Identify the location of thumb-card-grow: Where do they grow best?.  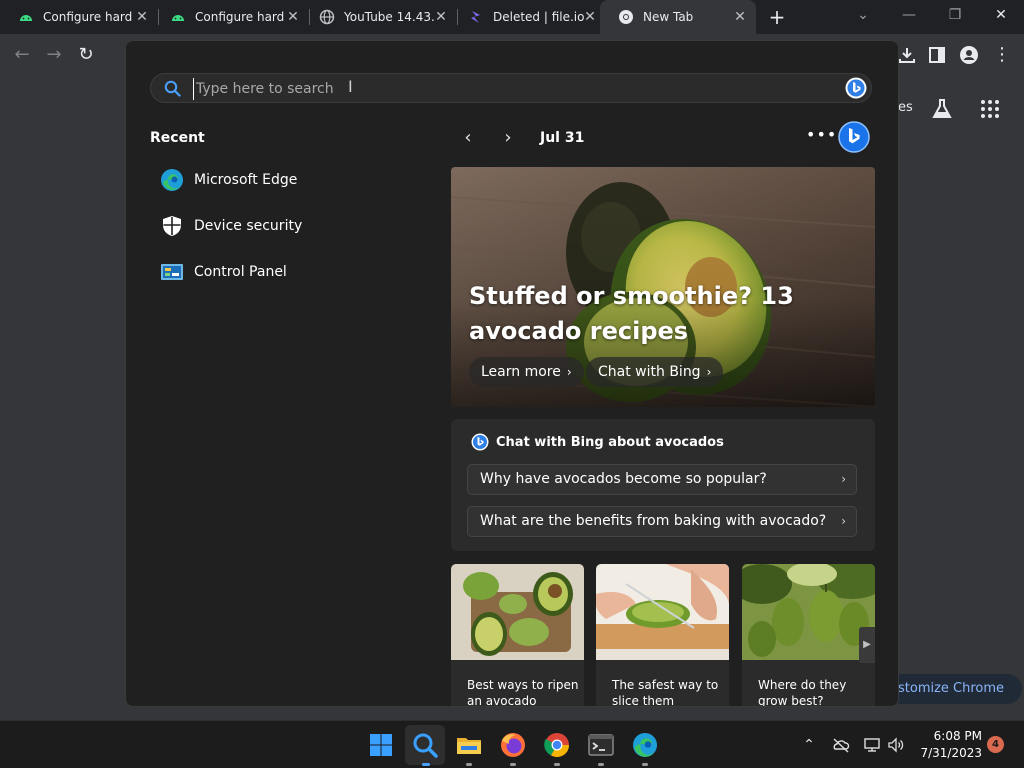
(808, 635).